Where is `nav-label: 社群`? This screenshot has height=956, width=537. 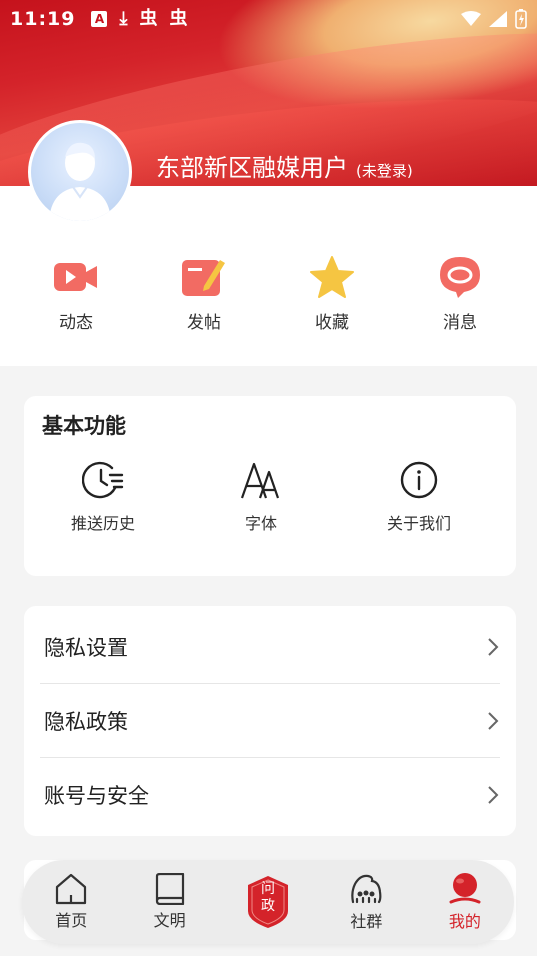 nav-label: 社群 is located at coordinates (366, 921).